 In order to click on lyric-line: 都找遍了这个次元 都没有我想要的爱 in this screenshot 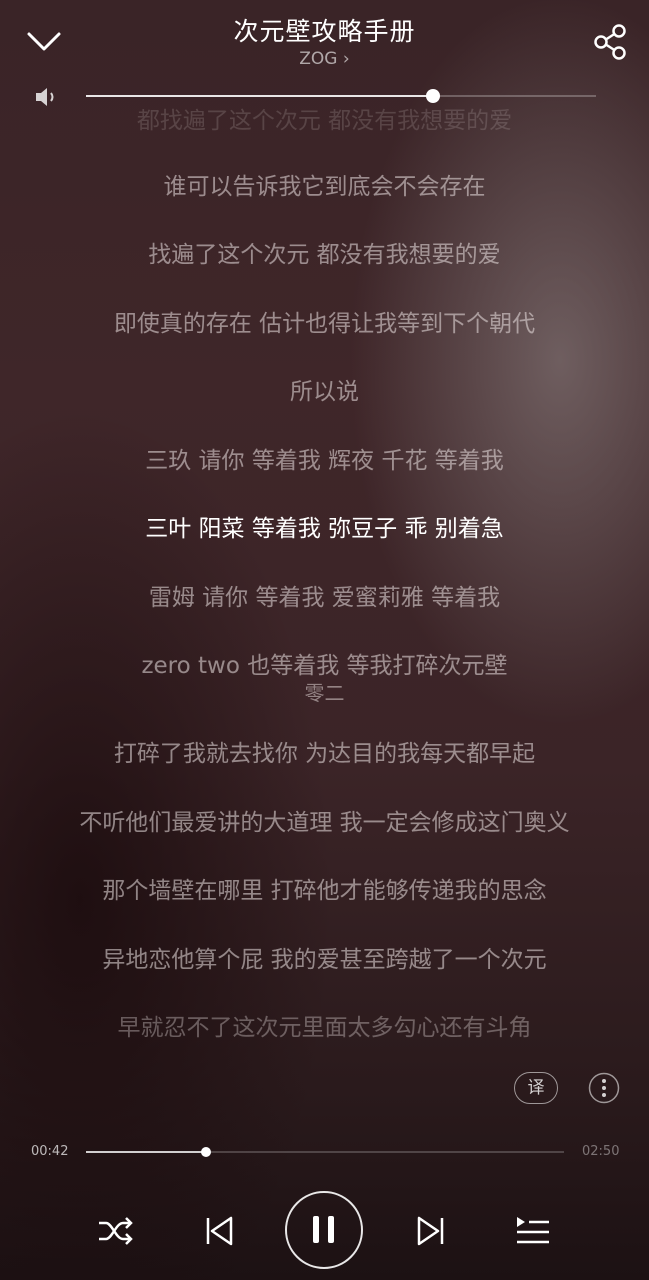, I will do `click(324, 121)`.